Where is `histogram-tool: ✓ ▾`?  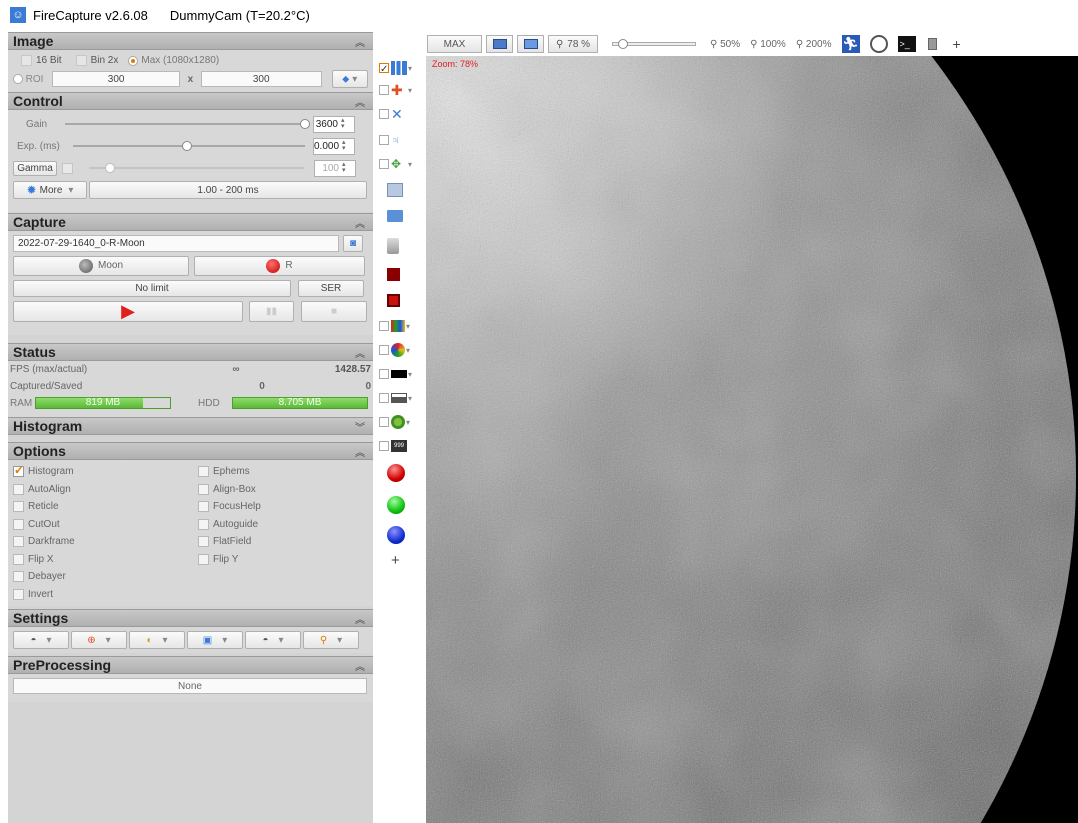 histogram-tool: ✓ ▾ is located at coordinates (401, 68).